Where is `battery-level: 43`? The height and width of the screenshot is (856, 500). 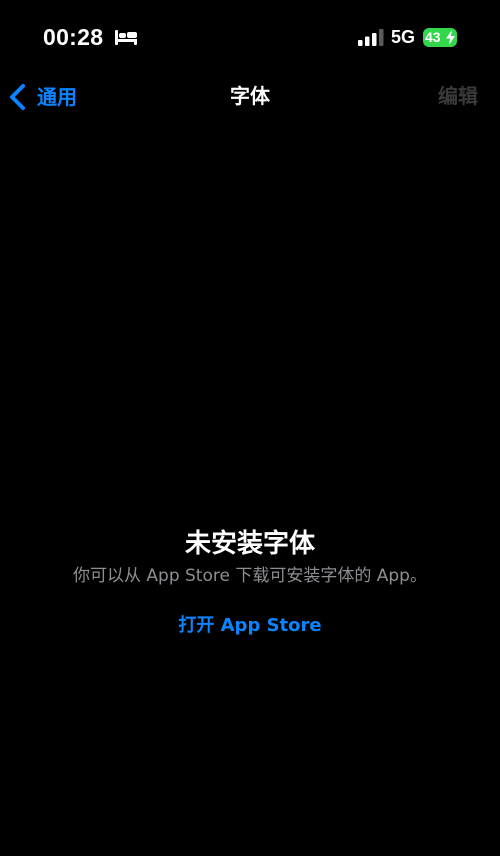
battery-level: 43 is located at coordinates (433, 37).